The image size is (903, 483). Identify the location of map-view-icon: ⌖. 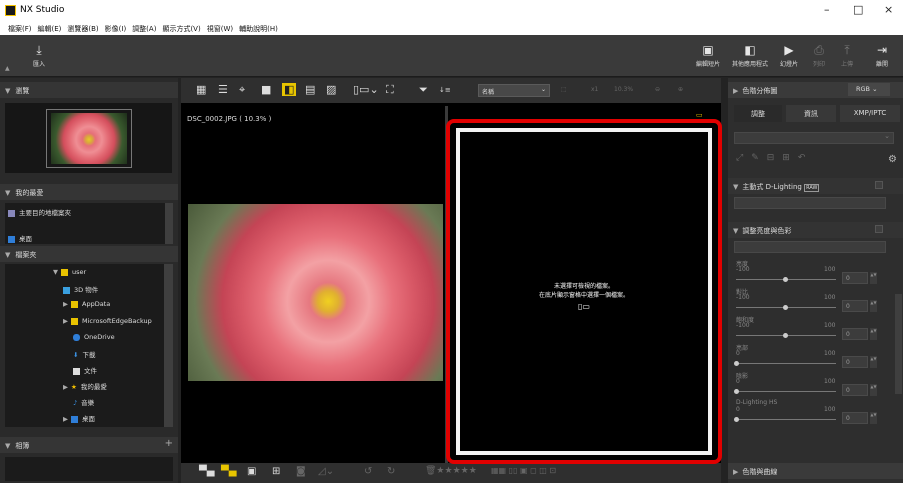
(242, 90).